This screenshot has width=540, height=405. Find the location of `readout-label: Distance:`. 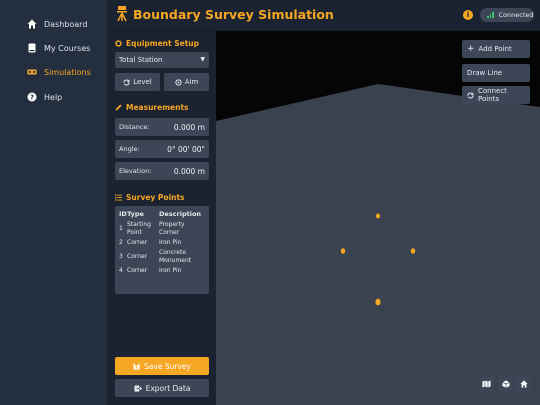

readout-label: Distance: is located at coordinates (134, 127).